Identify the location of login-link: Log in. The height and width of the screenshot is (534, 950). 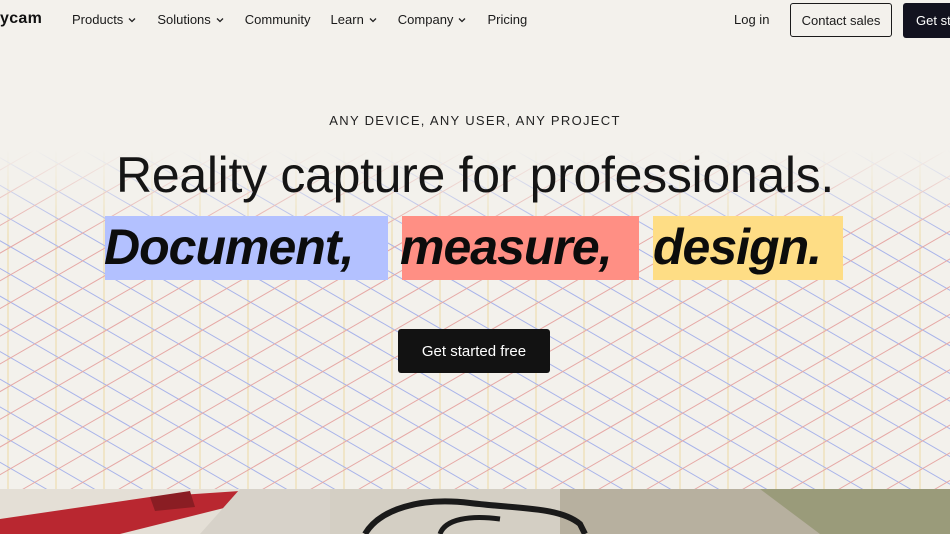
(751, 19).